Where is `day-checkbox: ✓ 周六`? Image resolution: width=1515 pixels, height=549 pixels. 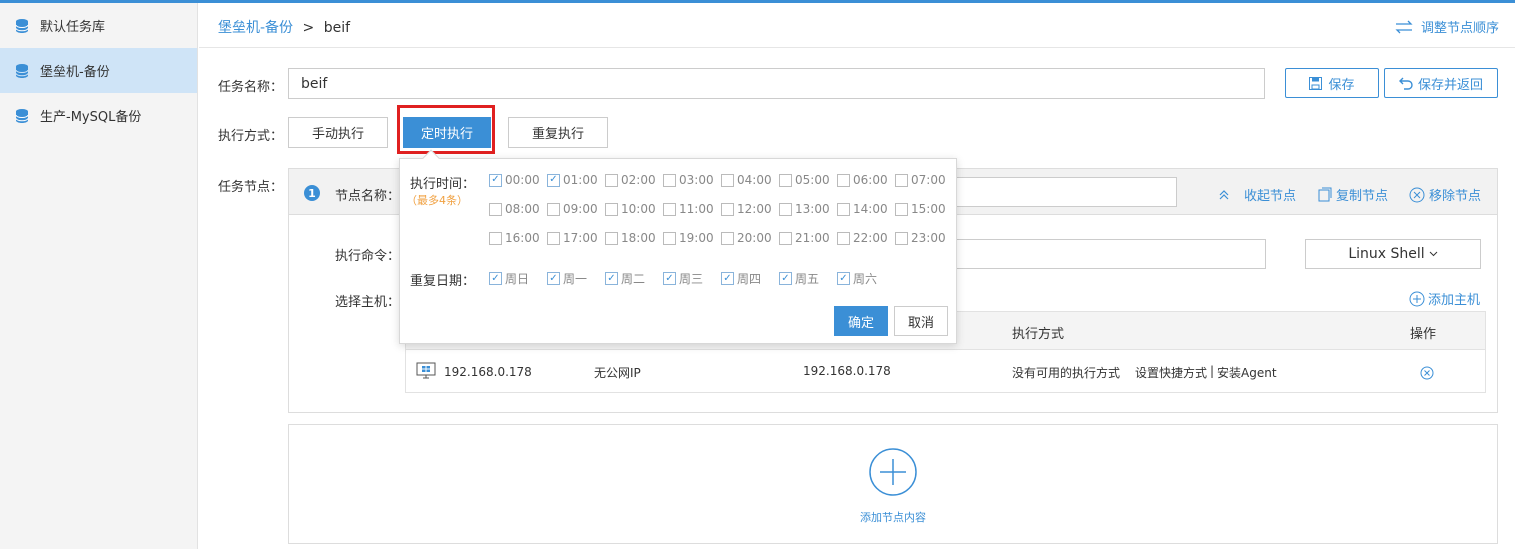
day-checkbox: ✓ 周六 is located at coordinates (857, 278).